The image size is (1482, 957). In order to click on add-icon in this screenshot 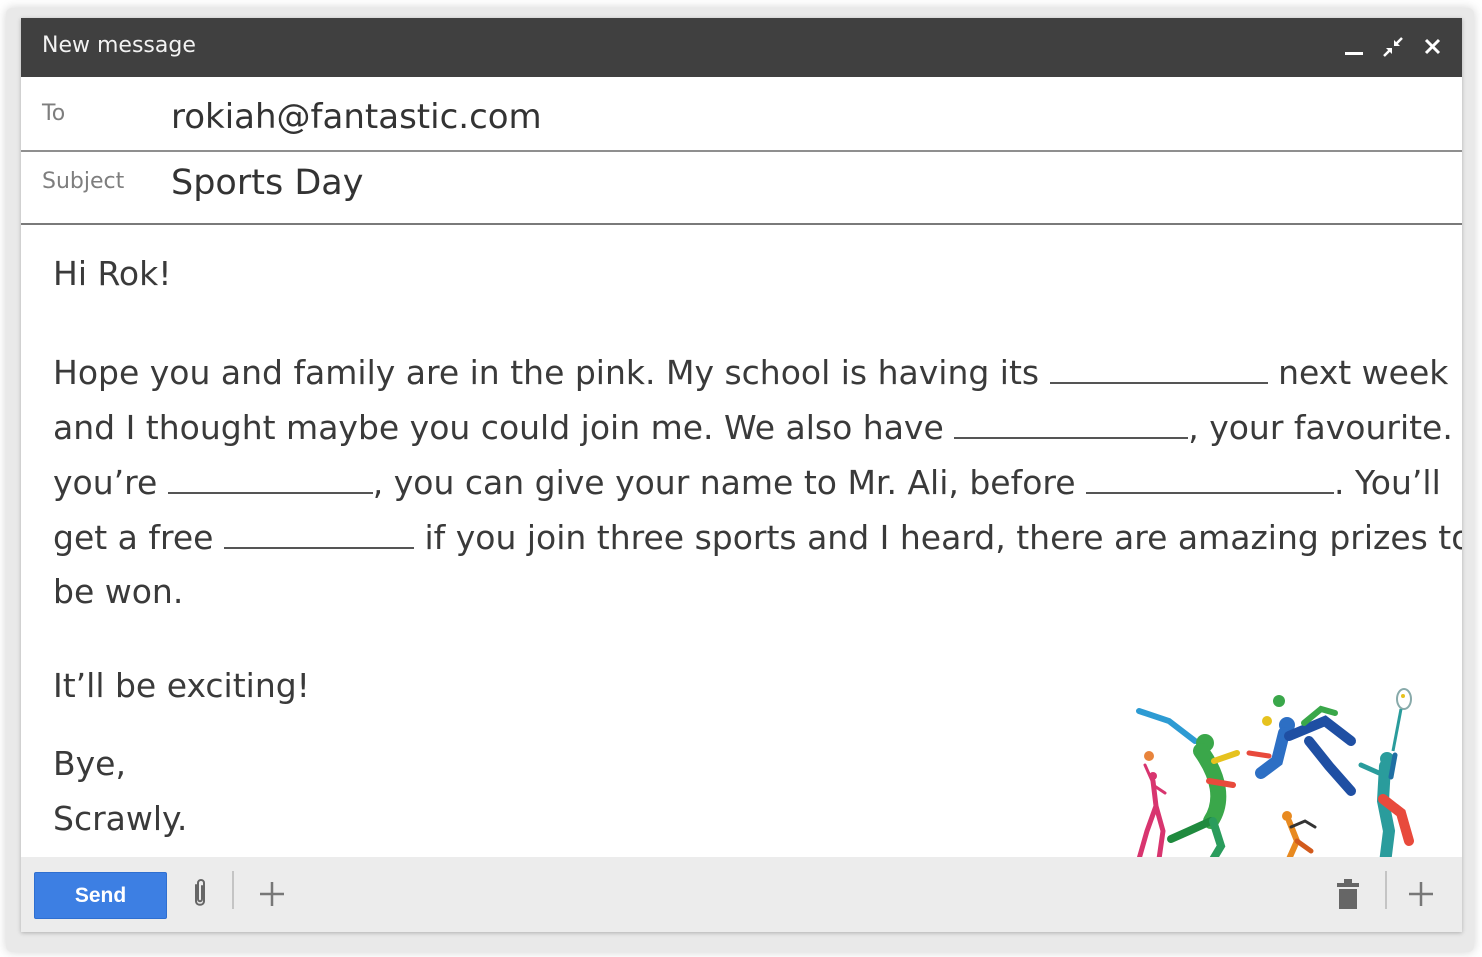, I will do `click(1421, 896)`.